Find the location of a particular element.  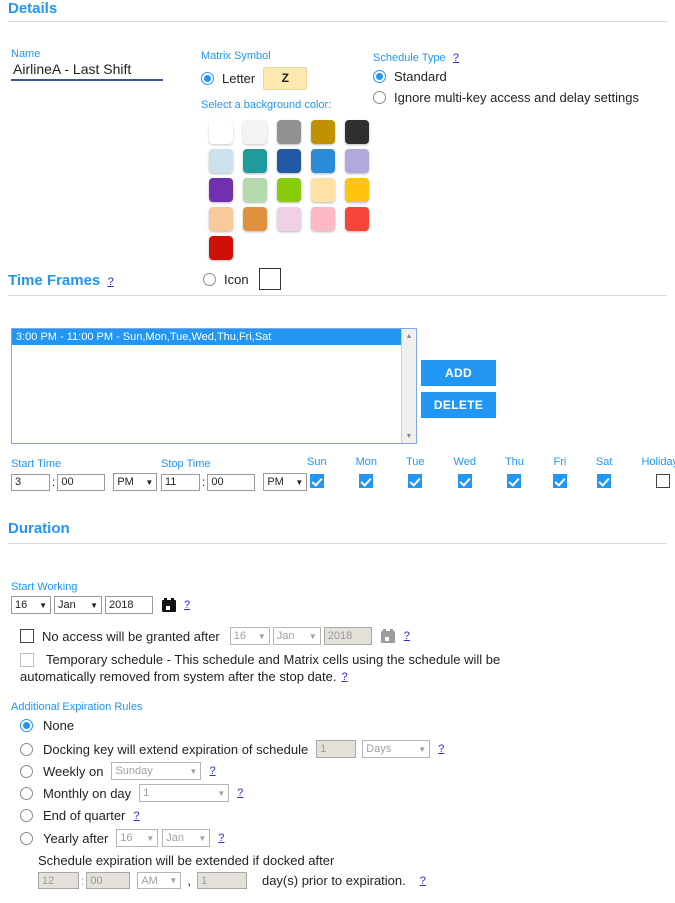

yearly-day-select: 16 ▼ is located at coordinates (137, 838).